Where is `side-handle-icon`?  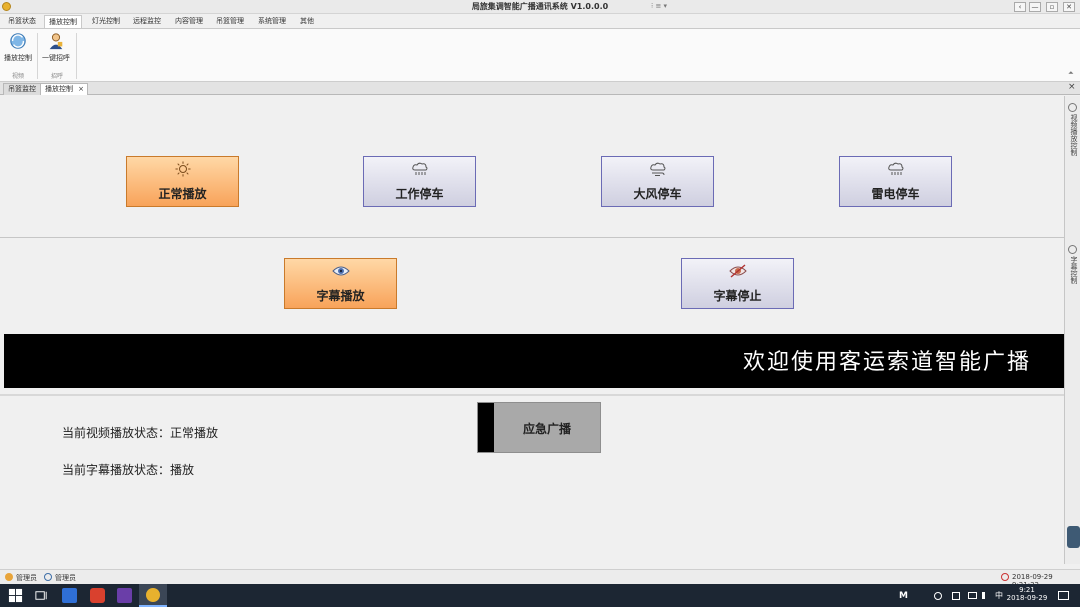 side-handle-icon is located at coordinates (1073, 537).